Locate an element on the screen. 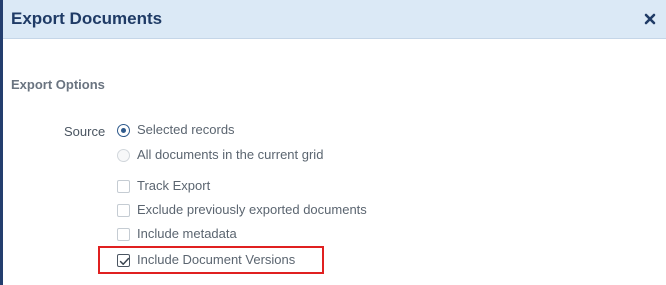 This screenshot has height=285, width=666. checkbox-include-metadata-label: Include metadata is located at coordinates (187, 233).